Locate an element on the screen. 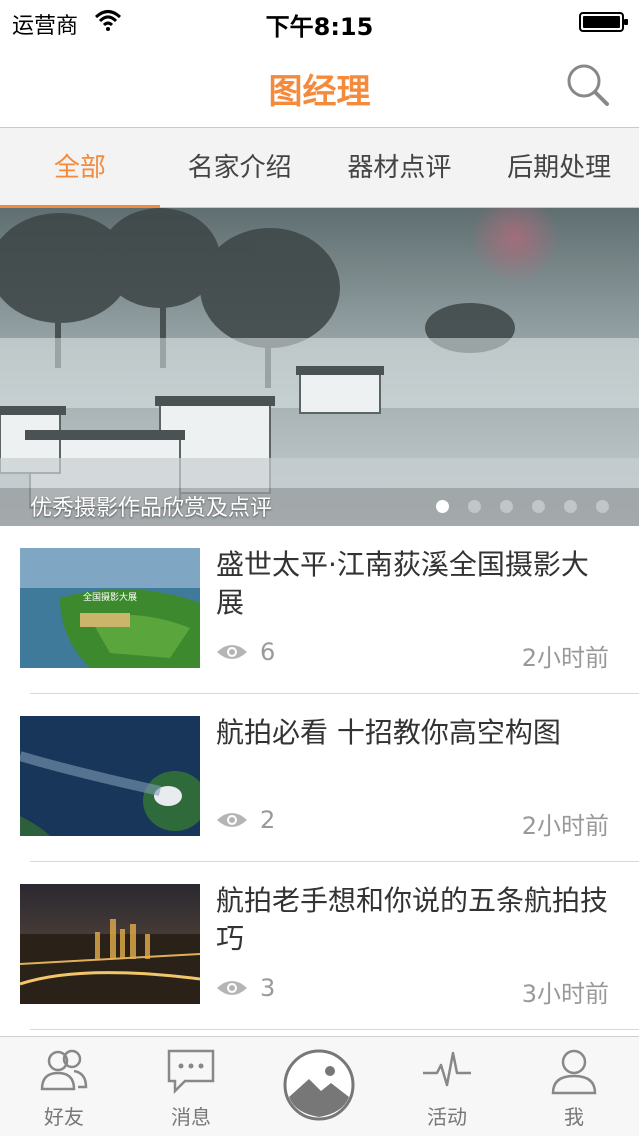 Image resolution: width=639 pixels, height=1136 pixels. tabbar-label: 消息 is located at coordinates (191, 1117).